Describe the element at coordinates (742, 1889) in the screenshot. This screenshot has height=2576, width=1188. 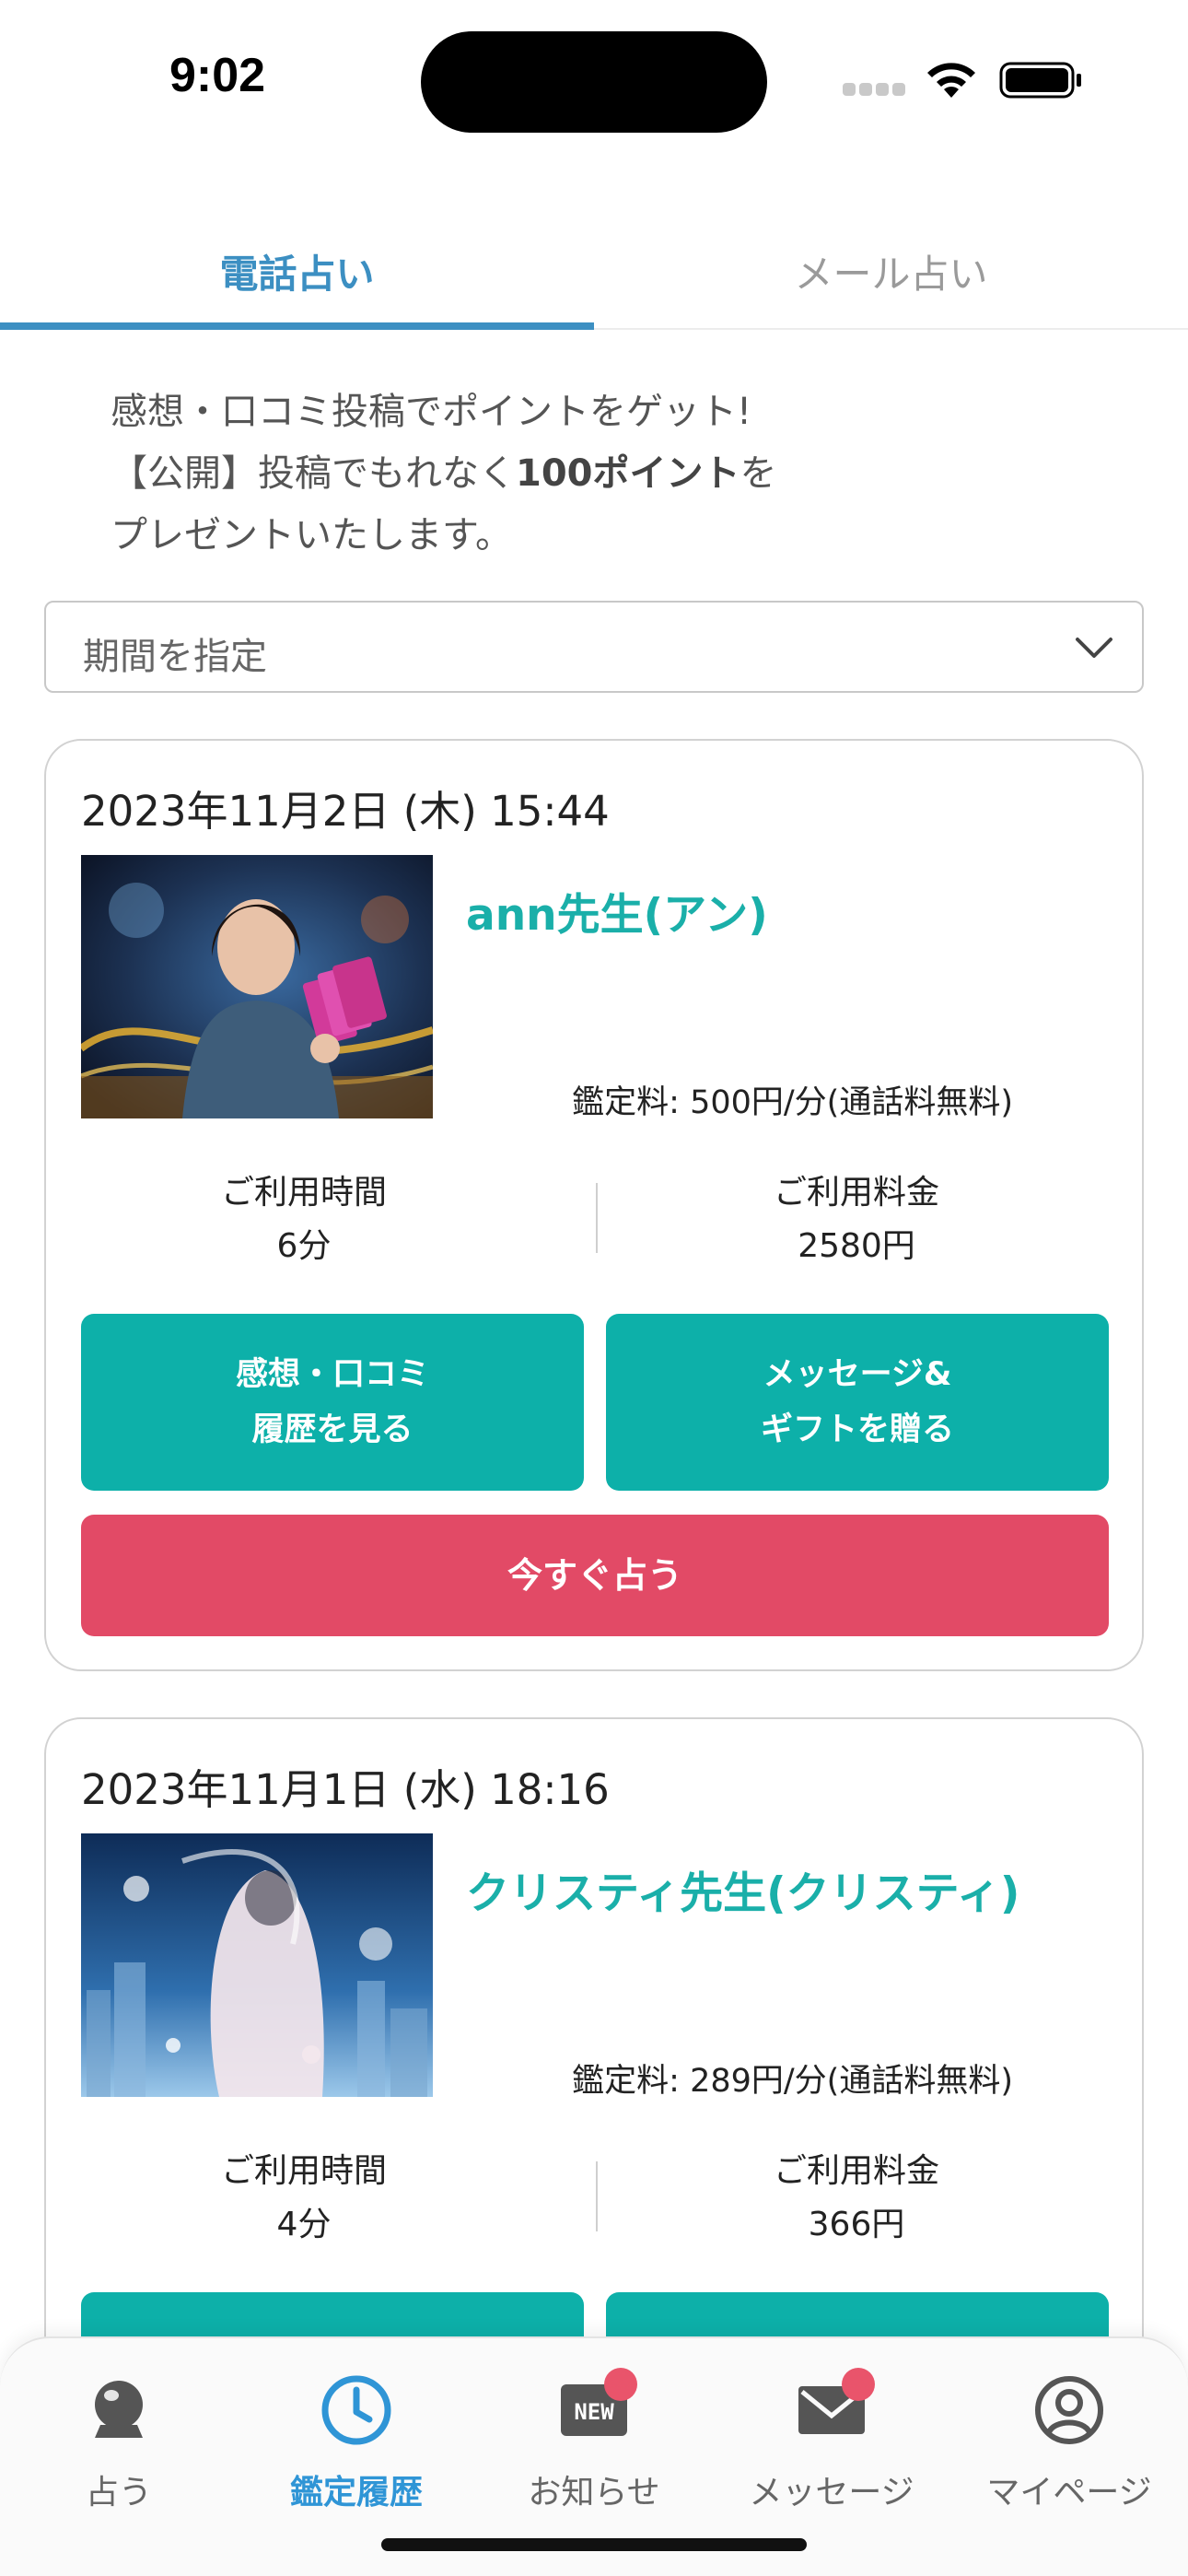
I see `fortune-teller-name: クリスティ先生(クリスティ)` at that location.